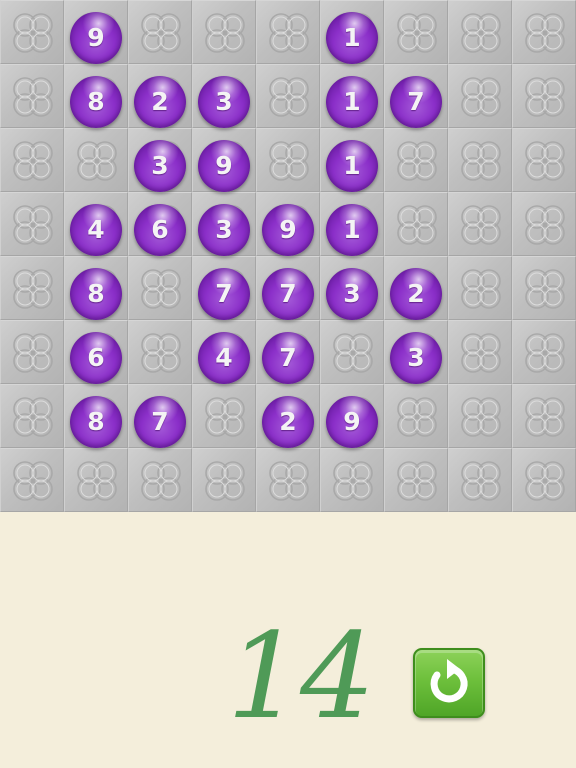 This screenshot has height=768, width=576. I want to click on restart-icon, so click(449, 681).